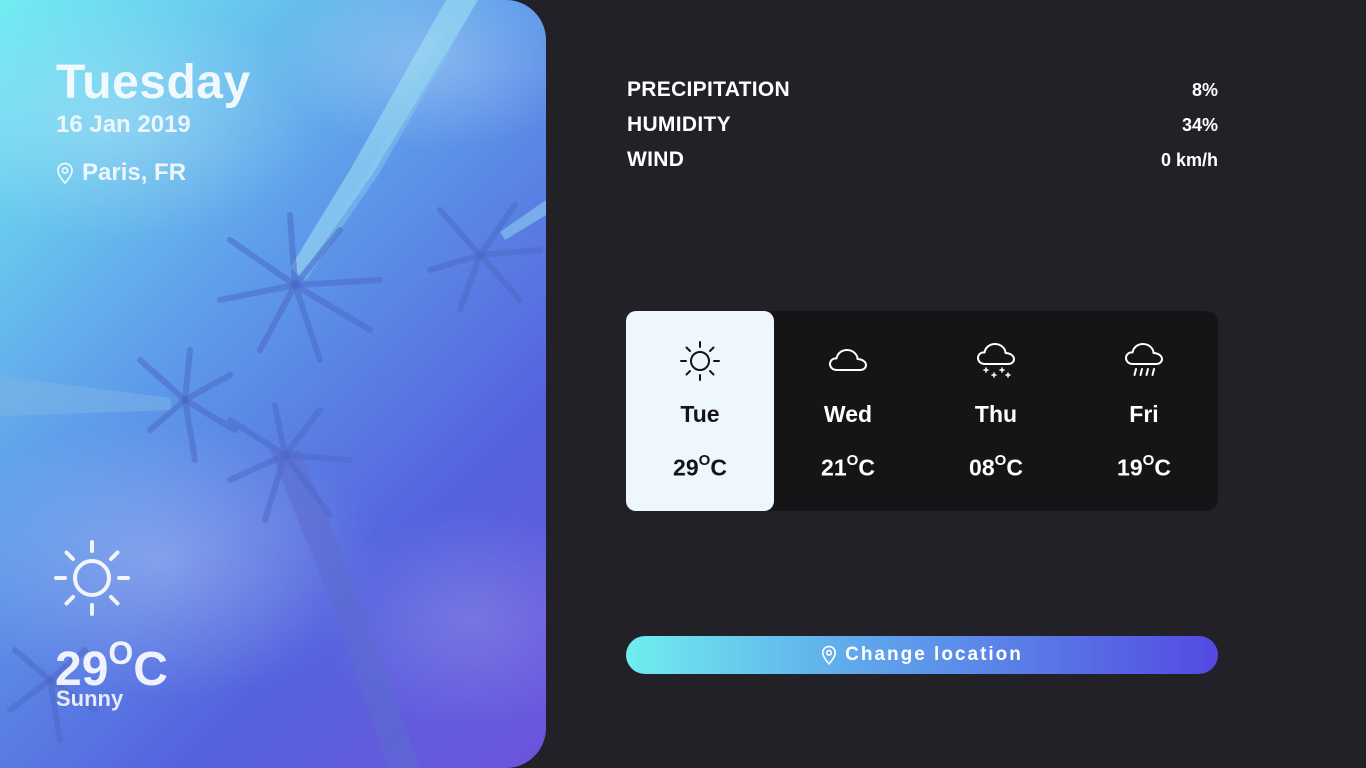 The image size is (1366, 768). I want to click on weekly-forecast: Tue 29OC Wed 21OC Thu 08OC Fri 19OC, so click(922, 411).